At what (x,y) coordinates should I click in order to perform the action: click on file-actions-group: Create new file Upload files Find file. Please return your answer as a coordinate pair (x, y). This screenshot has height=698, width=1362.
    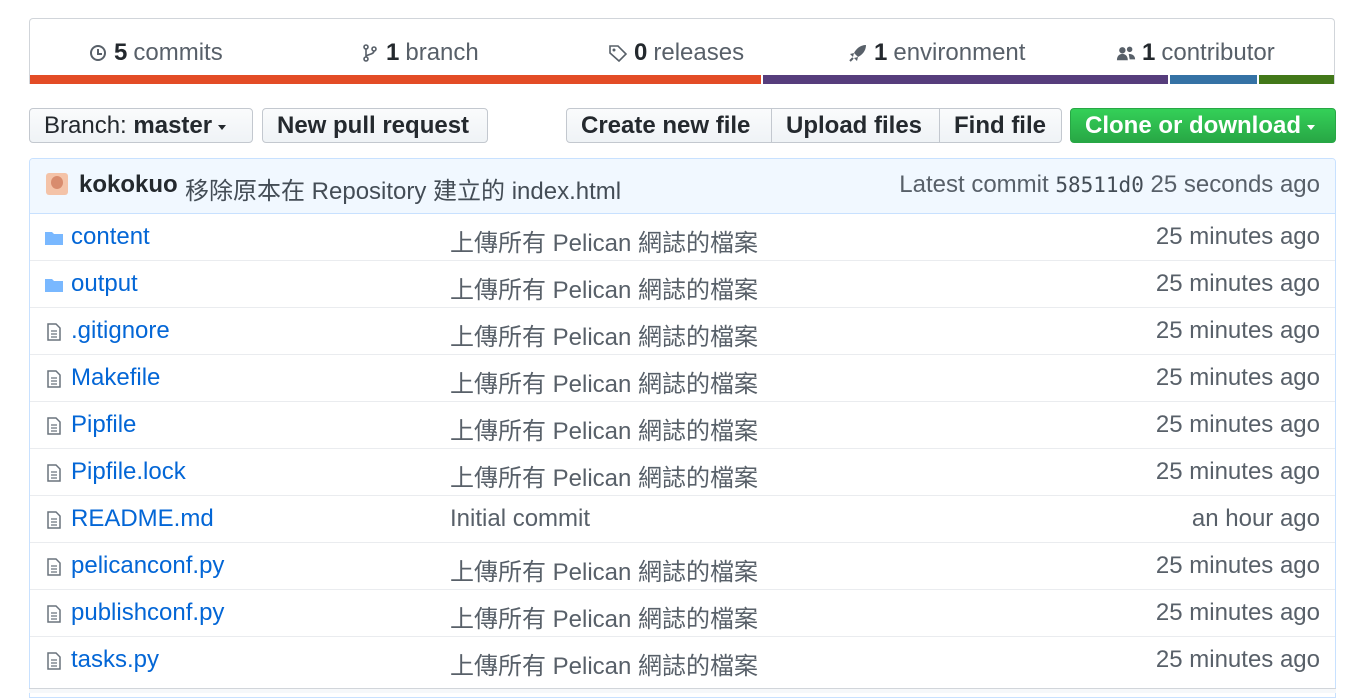
    Looking at the image, I should click on (814, 125).